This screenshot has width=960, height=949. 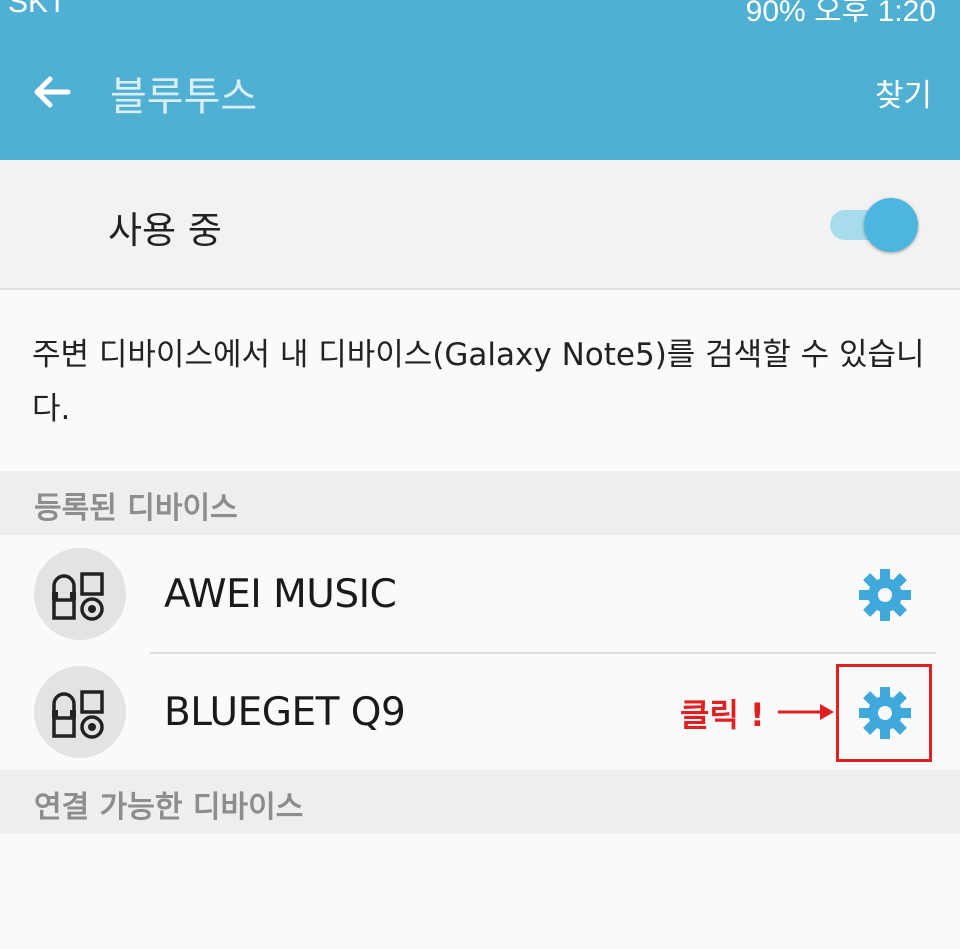 I want to click on status-right: 90% 오후 1:20, so click(x=841, y=11).